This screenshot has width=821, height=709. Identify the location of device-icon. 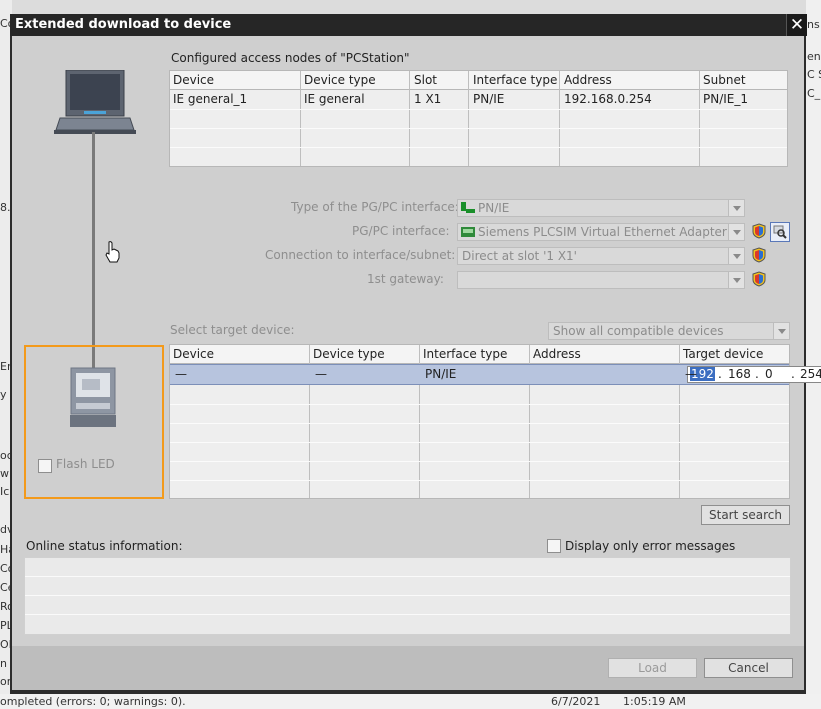
(93, 397).